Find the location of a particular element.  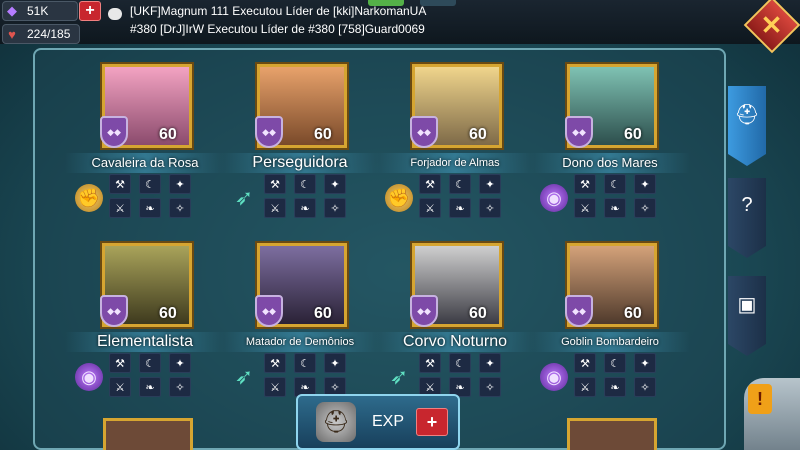

tab-gear-info: ? is located at coordinates (747, 218).